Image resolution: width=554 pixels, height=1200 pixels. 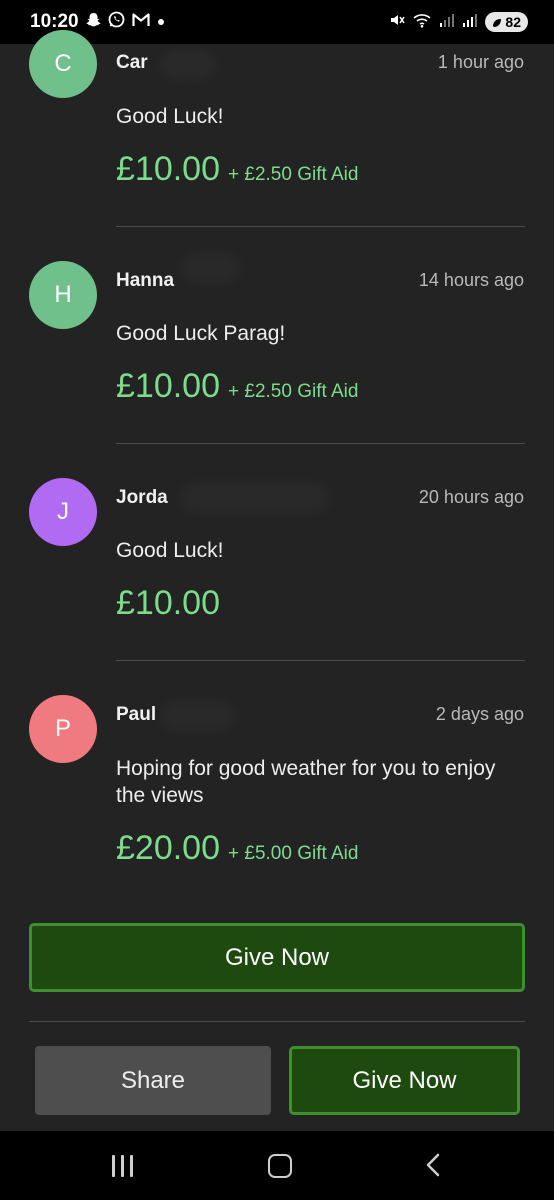 I want to click on battery-indicator: 82, so click(x=506, y=22).